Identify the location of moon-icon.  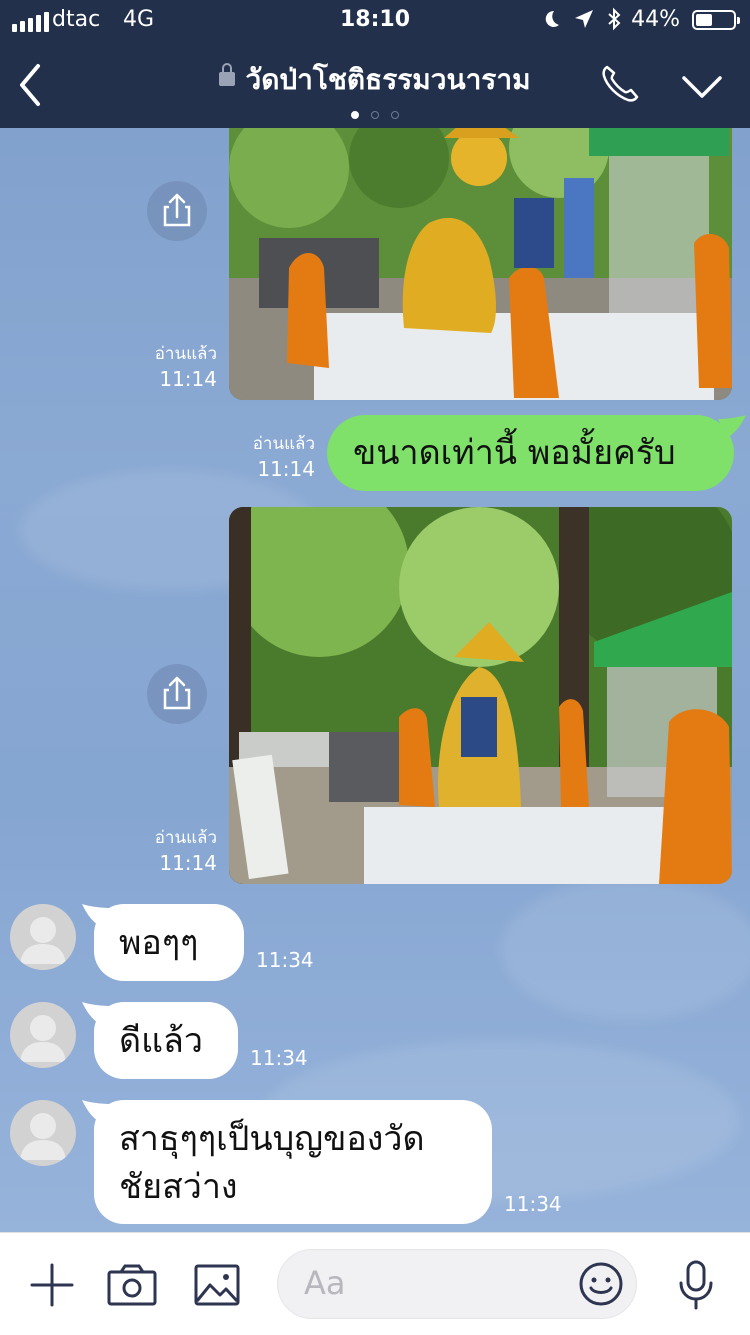
(552, 18).